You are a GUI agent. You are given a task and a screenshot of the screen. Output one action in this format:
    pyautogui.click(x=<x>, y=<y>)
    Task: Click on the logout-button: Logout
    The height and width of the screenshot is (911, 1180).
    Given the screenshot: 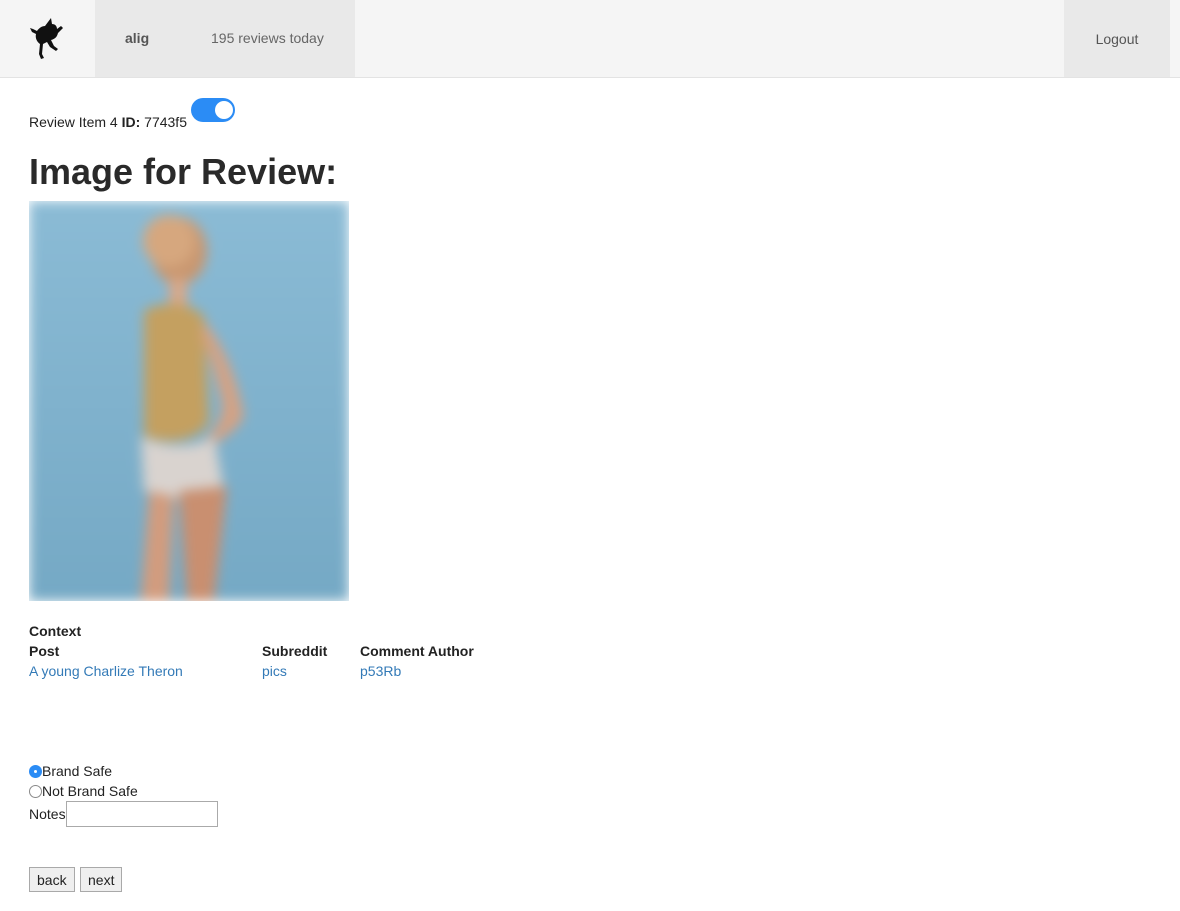 What is the action you would take?
    pyautogui.click(x=1117, y=38)
    